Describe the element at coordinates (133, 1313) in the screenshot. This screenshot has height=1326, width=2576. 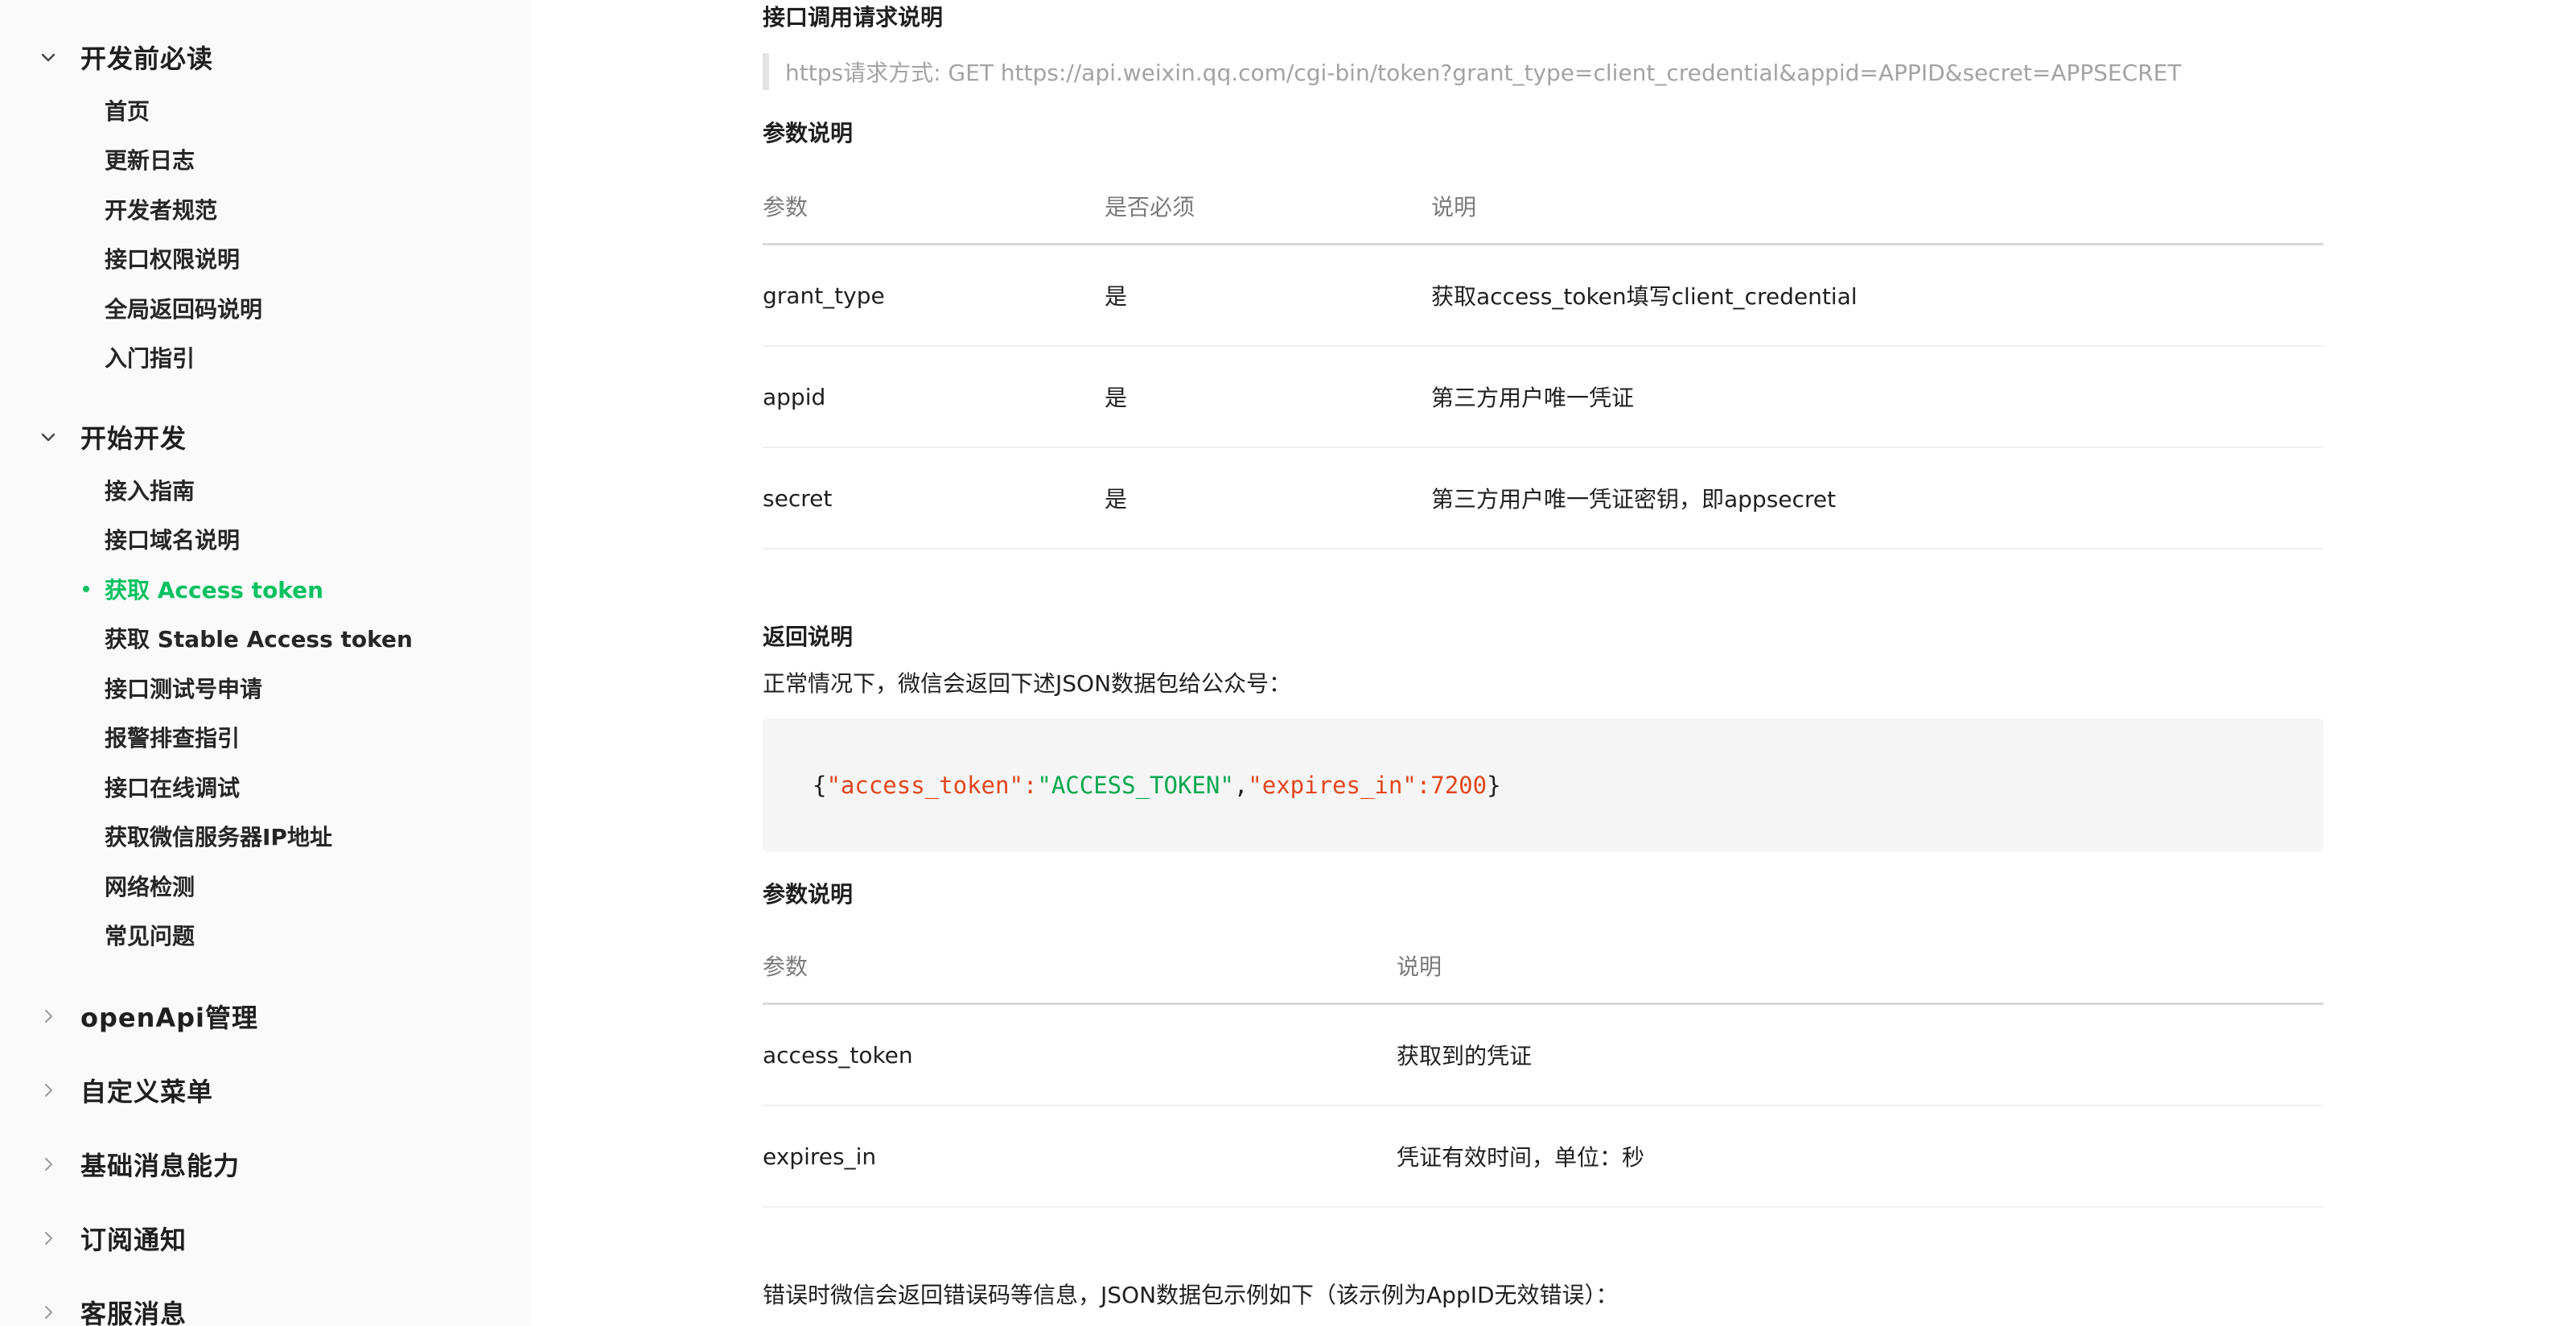
I see `nav-group-title: 客服消息` at that location.